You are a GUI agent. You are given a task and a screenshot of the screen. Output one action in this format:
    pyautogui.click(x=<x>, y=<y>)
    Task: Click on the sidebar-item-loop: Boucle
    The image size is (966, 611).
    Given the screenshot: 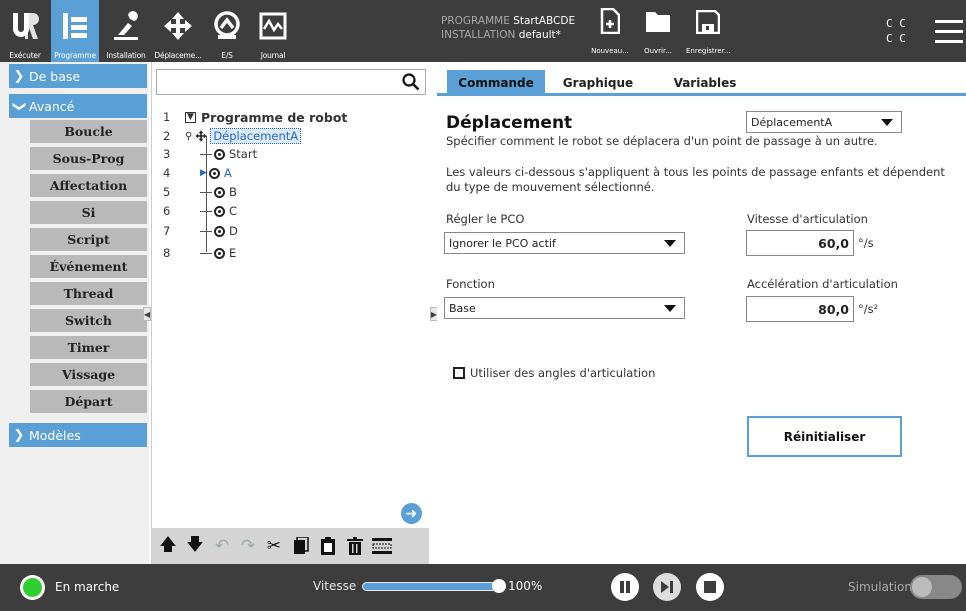 What is the action you would take?
    pyautogui.click(x=88, y=132)
    